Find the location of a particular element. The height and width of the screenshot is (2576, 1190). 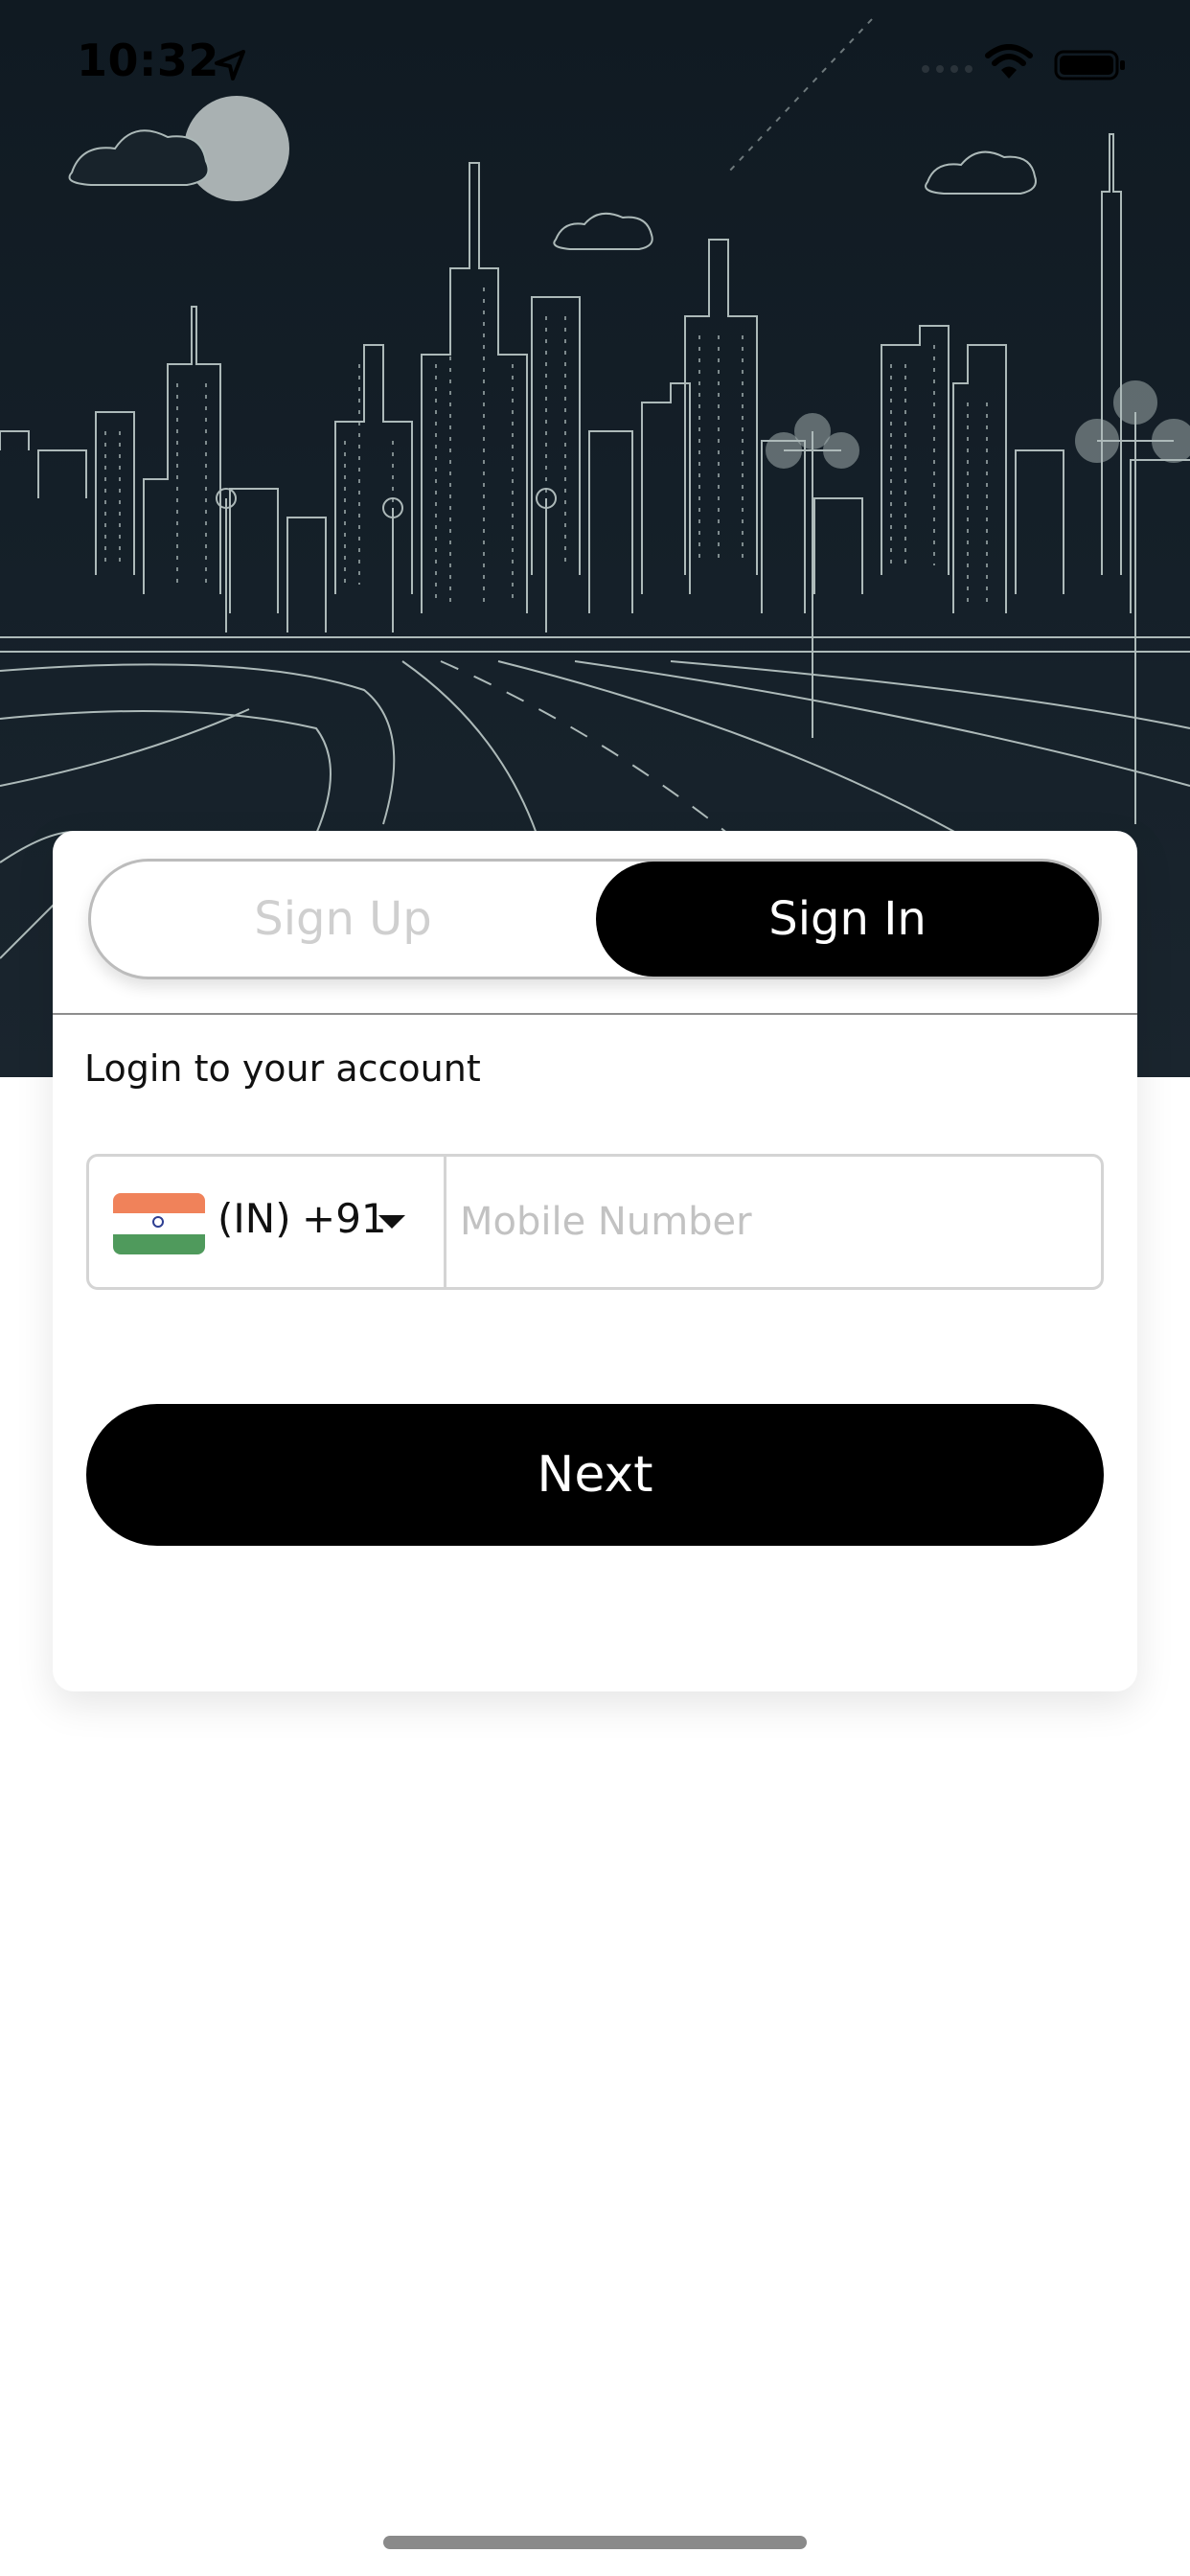

dial-code: +91 is located at coordinates (344, 1218).